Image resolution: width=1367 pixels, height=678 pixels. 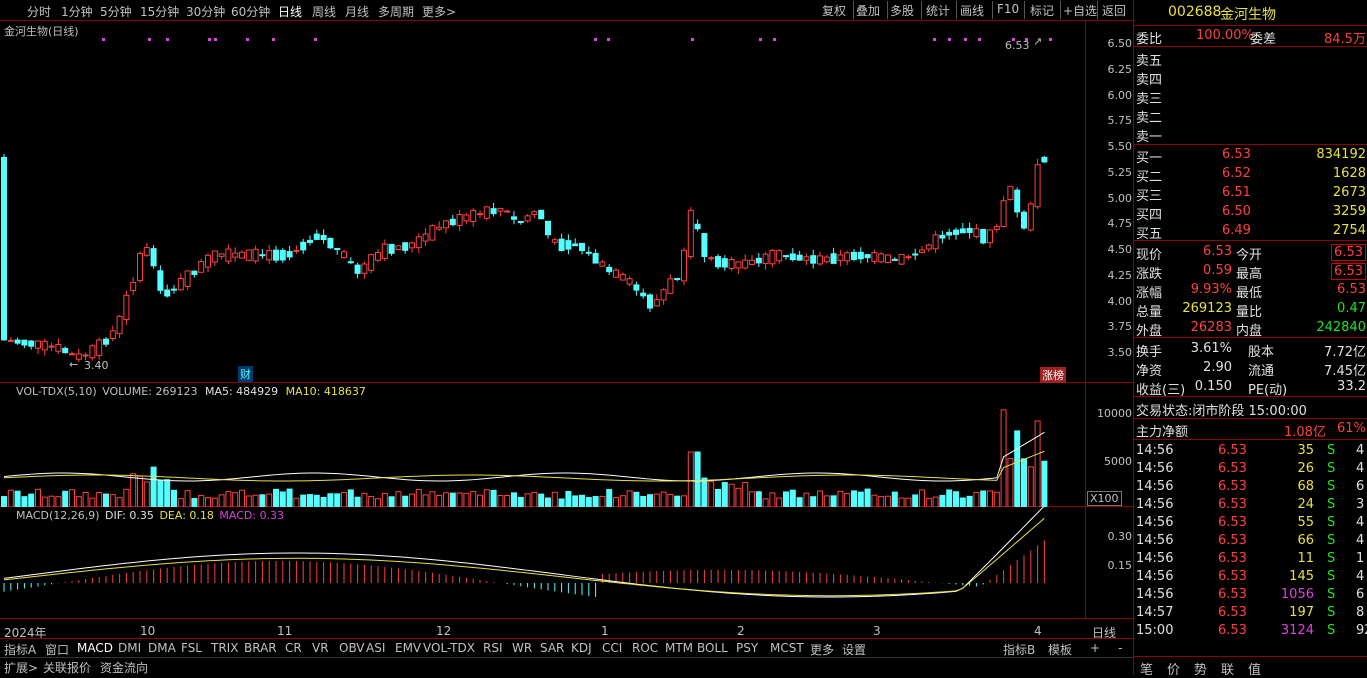 What do you see at coordinates (1305, 540) in the screenshot?
I see `tick-volume: 66` at bounding box center [1305, 540].